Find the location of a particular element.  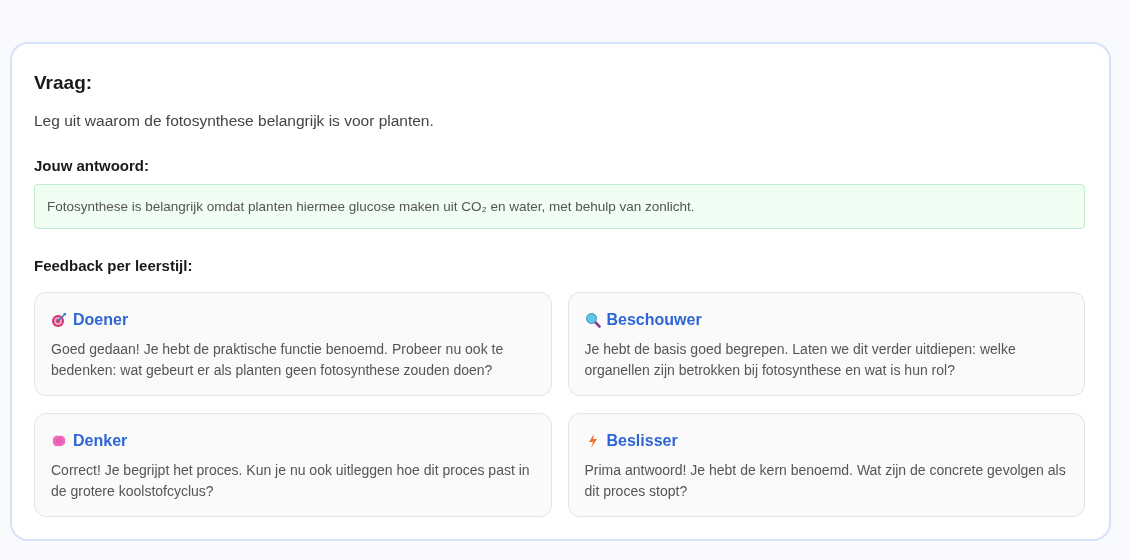

question-text: Leg uit waarom de fotosynthese belangrijk is voor planten. is located at coordinates (234, 121).